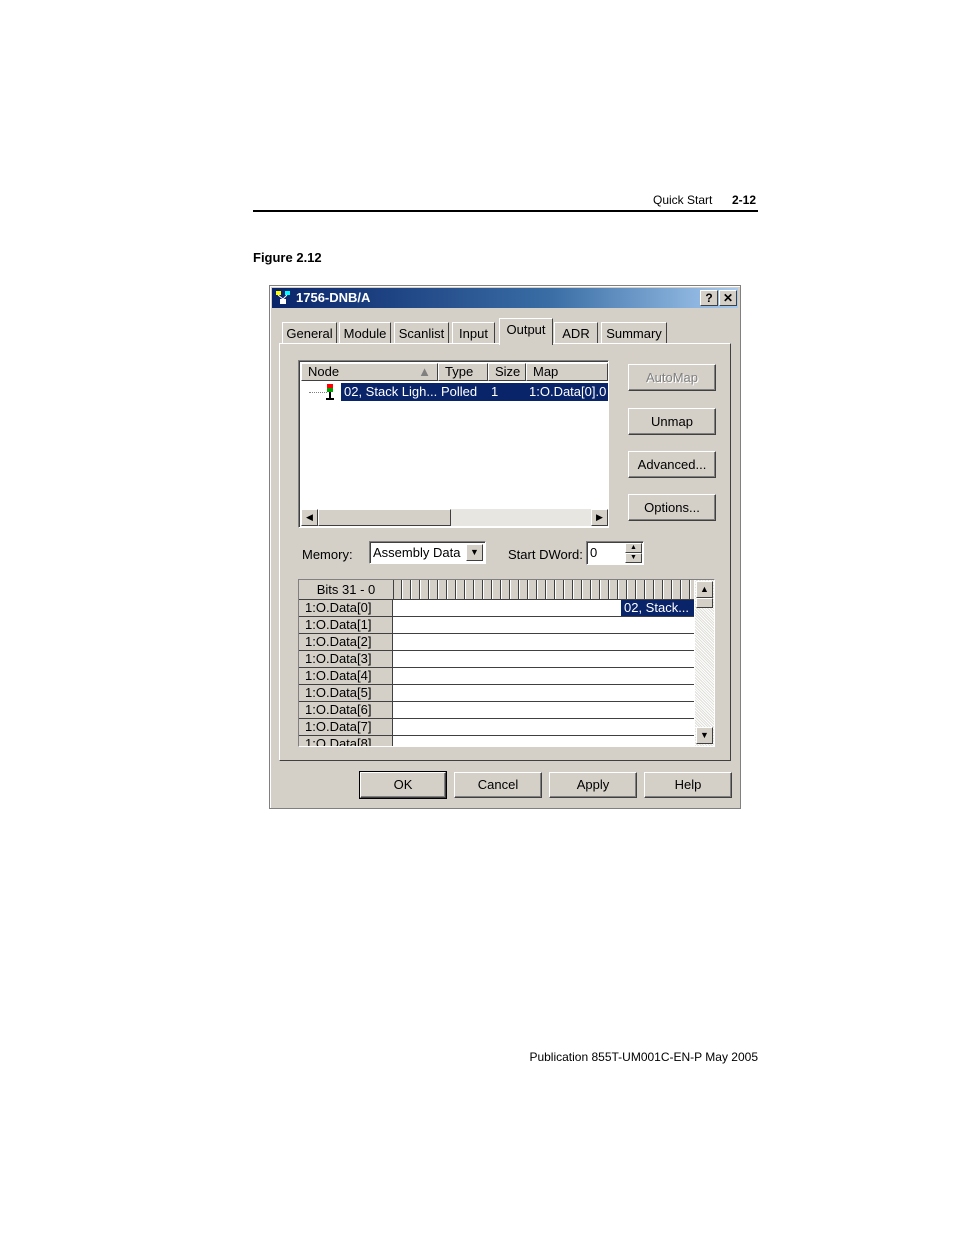 The image size is (954, 1235). I want to click on start-dword-value: 0, so click(594, 552).